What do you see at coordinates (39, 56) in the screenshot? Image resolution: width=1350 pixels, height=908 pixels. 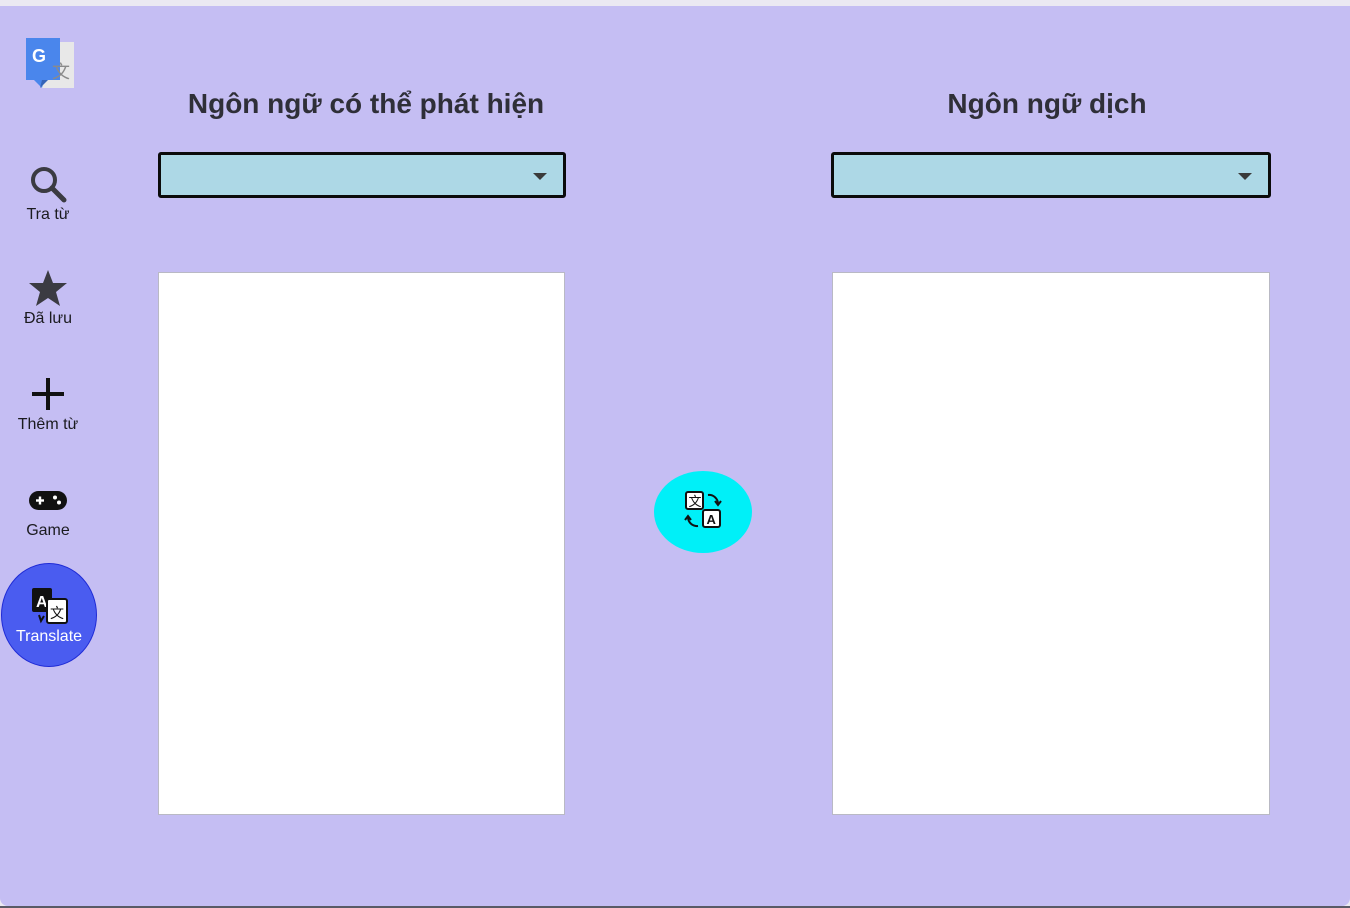 I see `svg-text: G` at bounding box center [39, 56].